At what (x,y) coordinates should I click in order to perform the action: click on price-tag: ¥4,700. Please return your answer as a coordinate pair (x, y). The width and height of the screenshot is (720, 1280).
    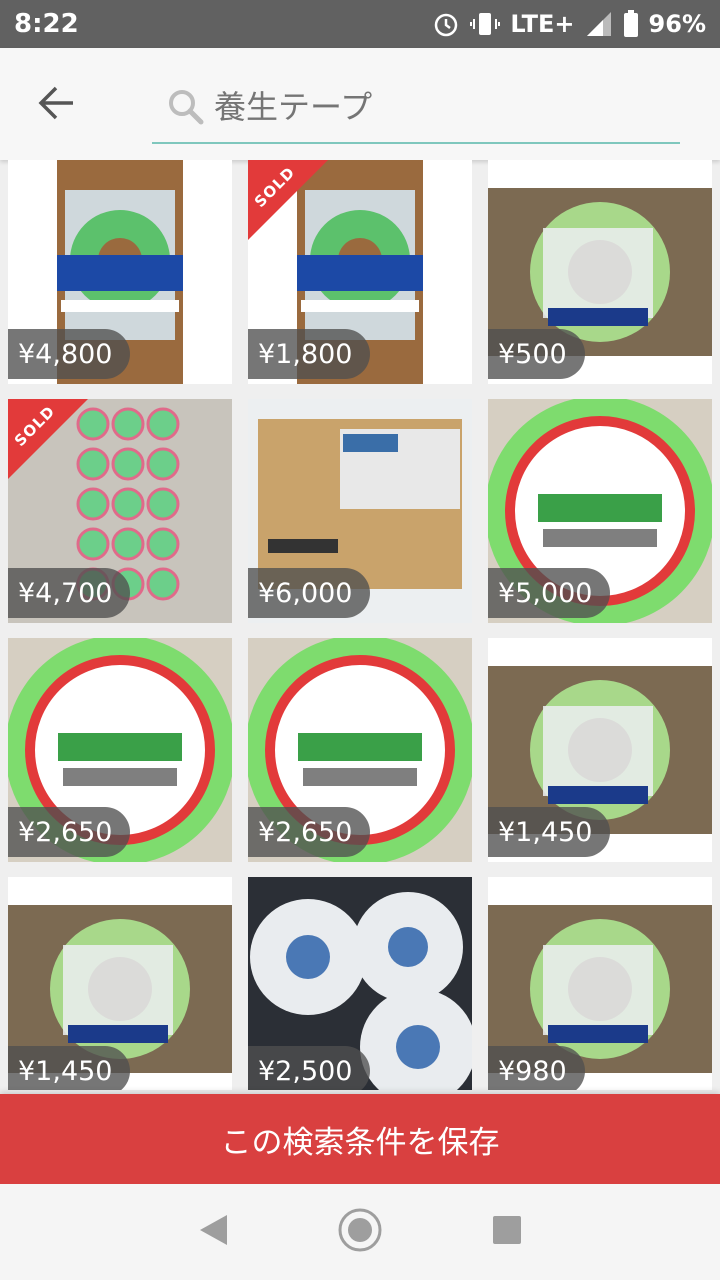
    Looking at the image, I should click on (69, 593).